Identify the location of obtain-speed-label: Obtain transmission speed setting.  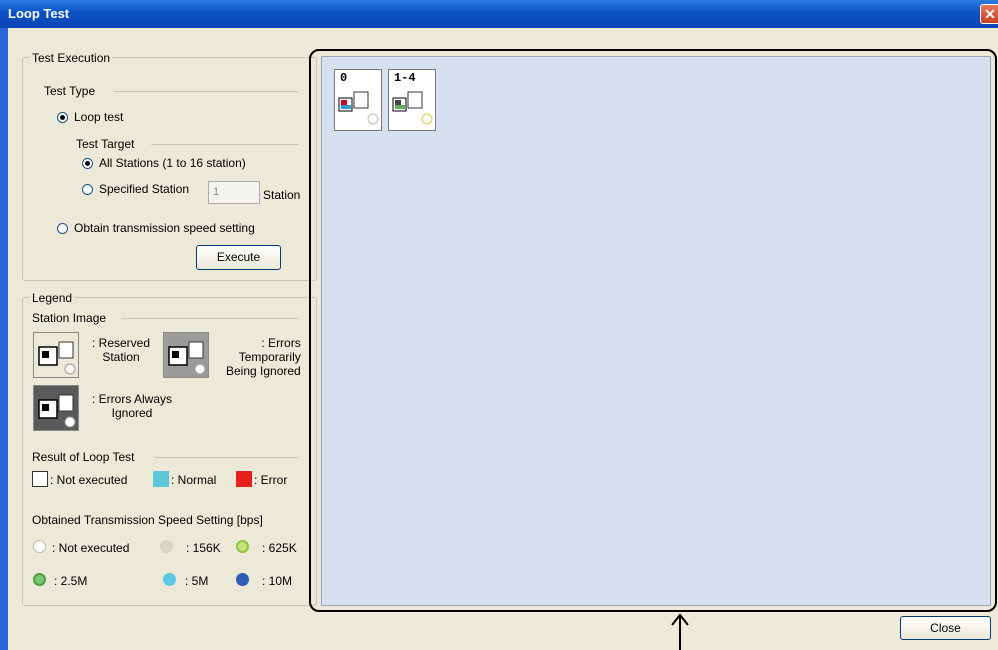
(164, 228).